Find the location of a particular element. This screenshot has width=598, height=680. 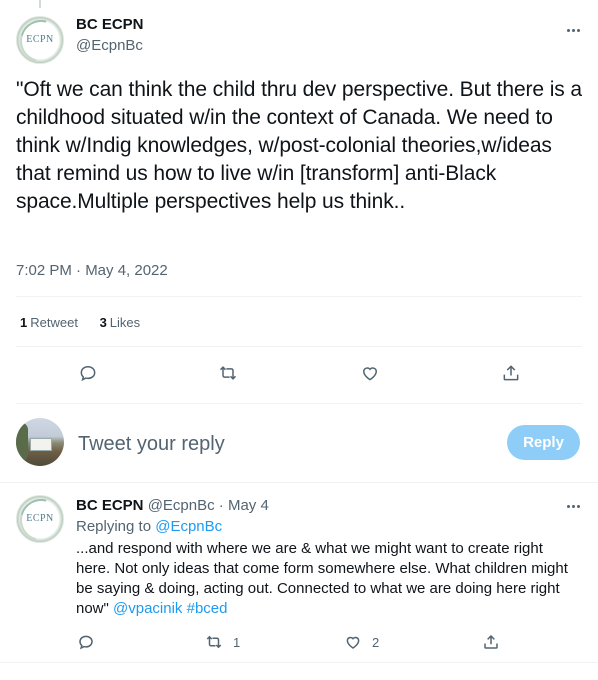

reply-tweet-header: BC ECPN @EcpnBc · May 4 is located at coordinates (172, 506).